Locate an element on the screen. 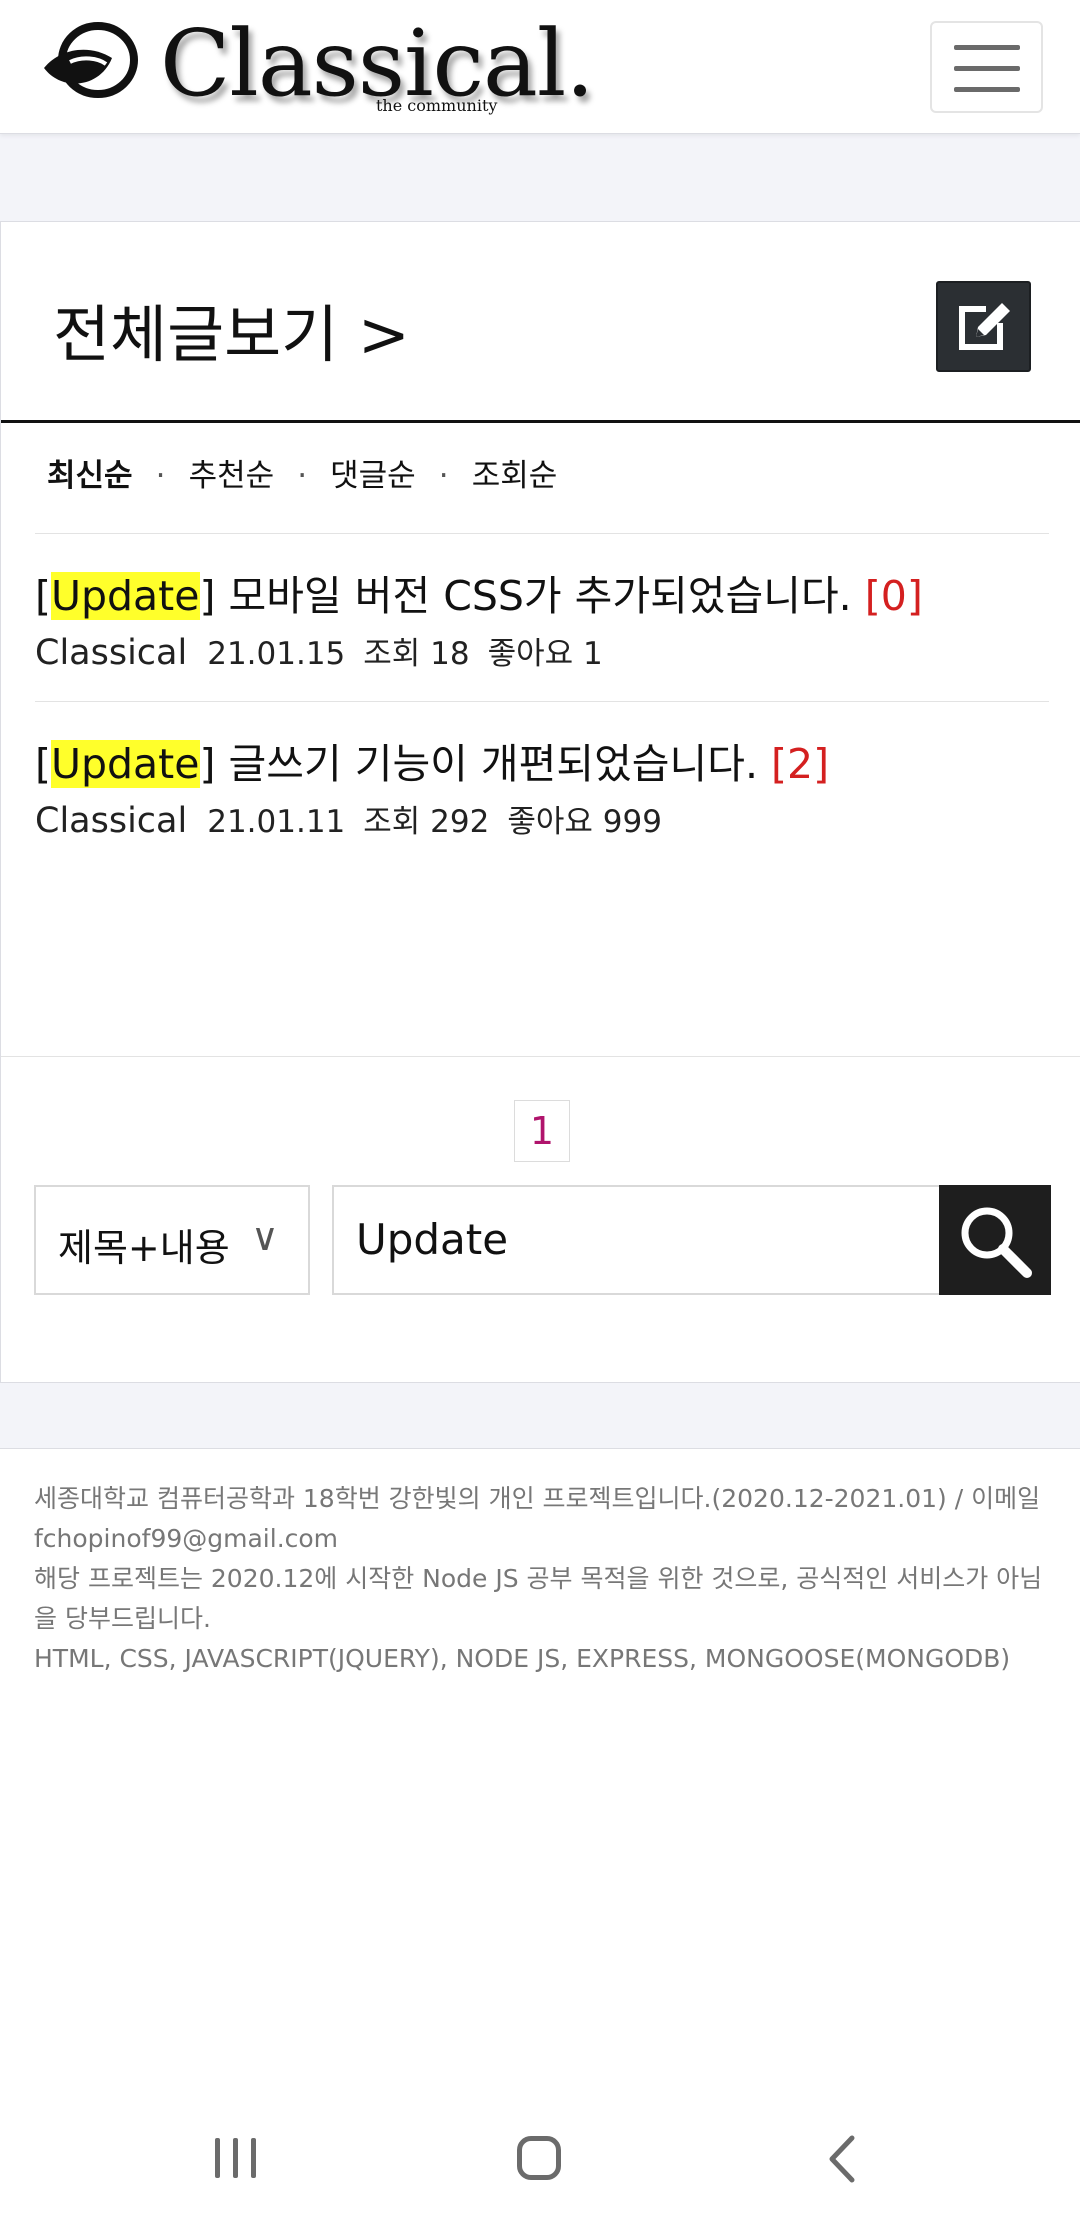 The image size is (1080, 2220). search-input: Update is located at coordinates (637, 1240).